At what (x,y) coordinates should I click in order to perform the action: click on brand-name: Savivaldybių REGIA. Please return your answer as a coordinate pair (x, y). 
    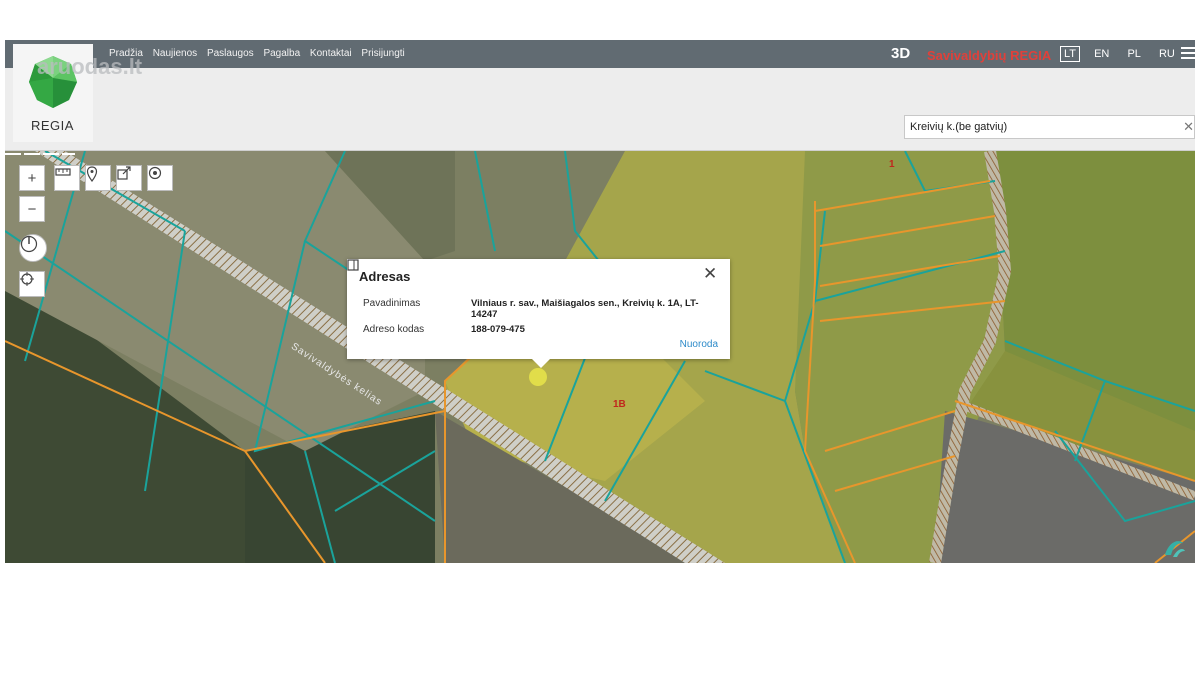
    Looking at the image, I should click on (989, 55).